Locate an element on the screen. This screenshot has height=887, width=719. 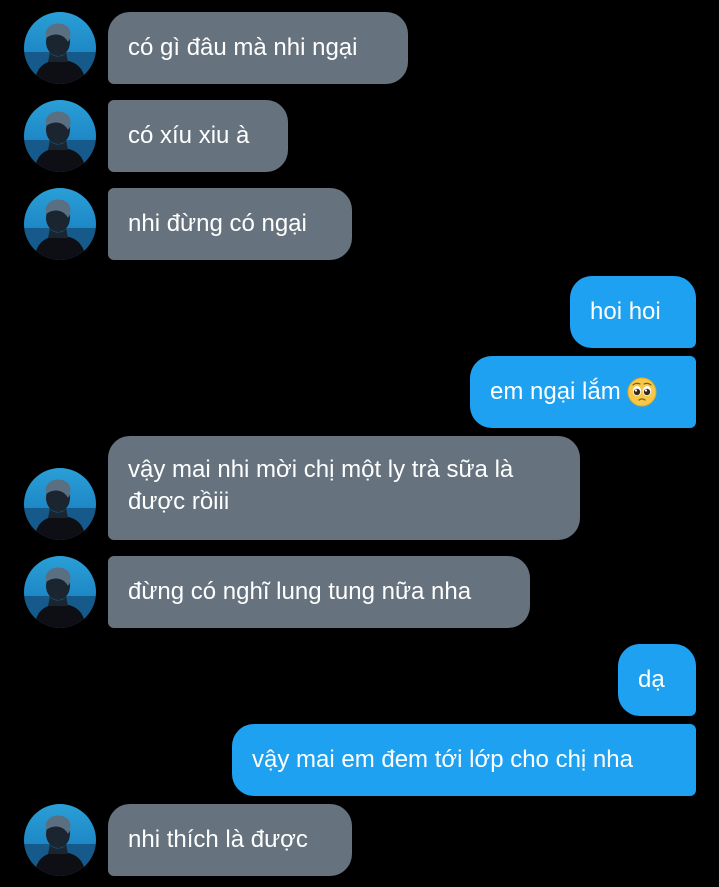
outgoing-message-bubble: em ngại lắm is located at coordinates (583, 392).